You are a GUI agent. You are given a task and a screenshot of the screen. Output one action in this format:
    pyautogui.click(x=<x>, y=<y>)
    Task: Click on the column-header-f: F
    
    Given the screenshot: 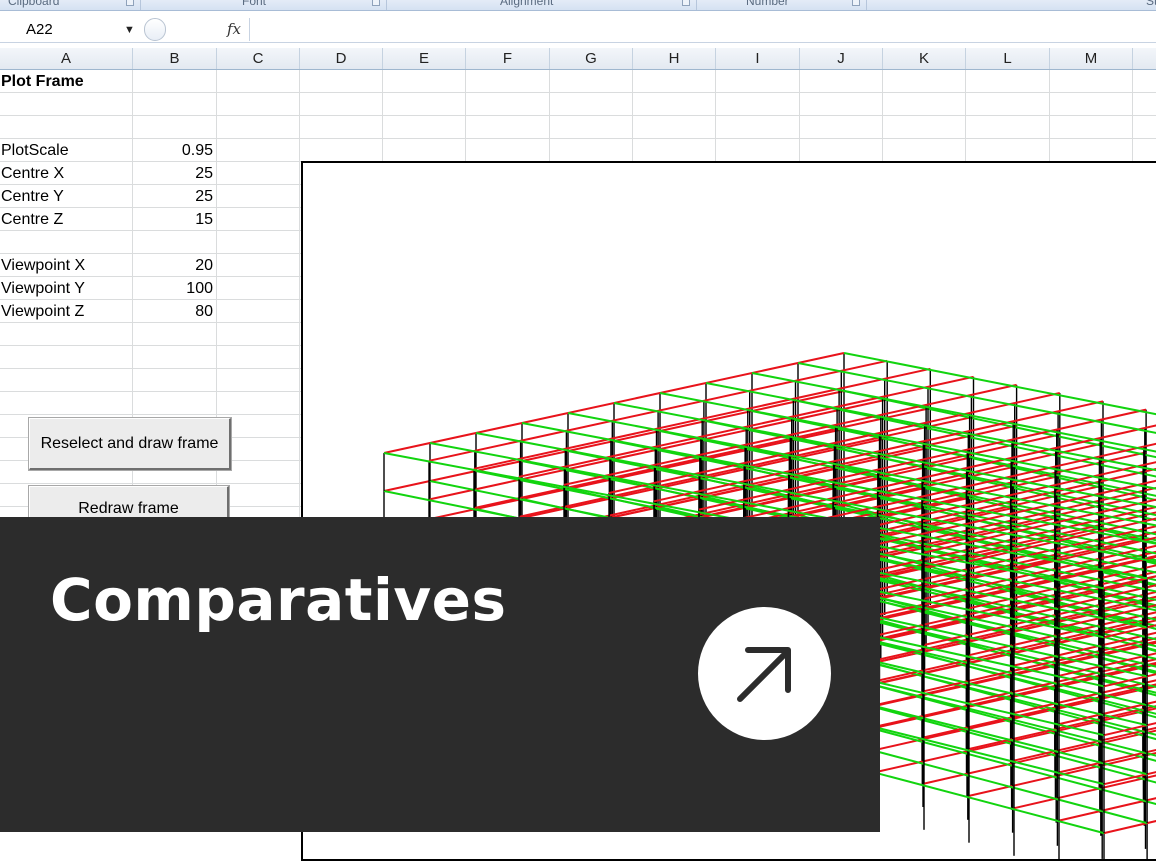 What is the action you would take?
    pyautogui.click(x=508, y=58)
    